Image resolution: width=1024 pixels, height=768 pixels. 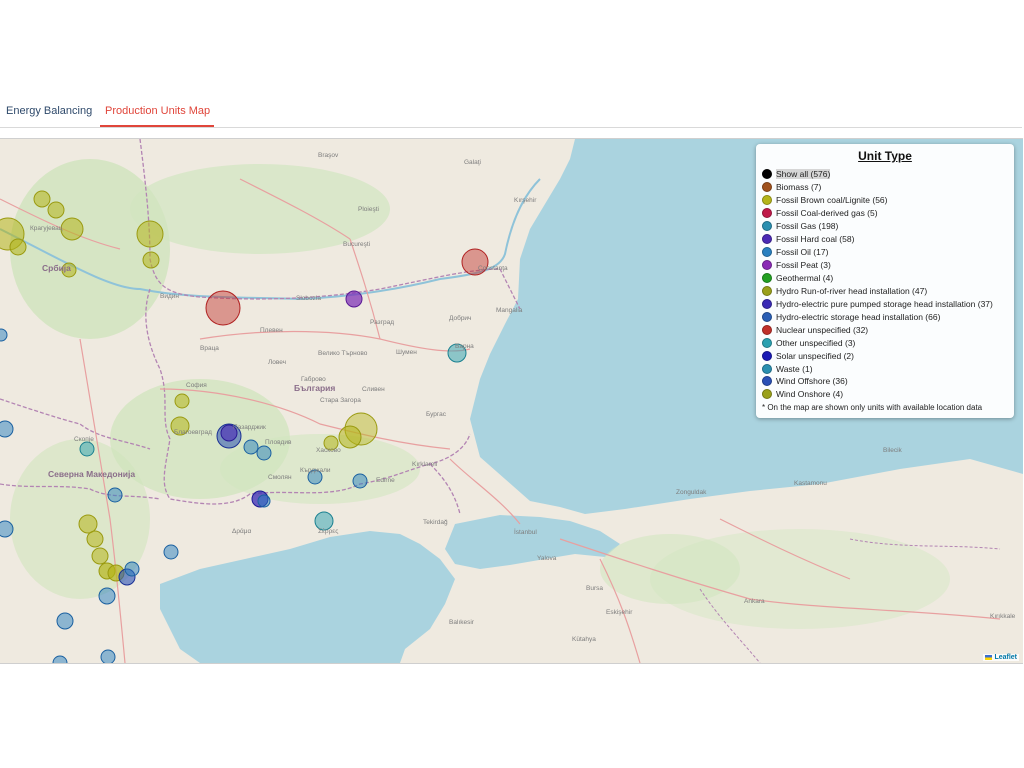 What do you see at coordinates (888, 329) in the screenshot?
I see `legend-item: Nuclear unspecified (32)` at bounding box center [888, 329].